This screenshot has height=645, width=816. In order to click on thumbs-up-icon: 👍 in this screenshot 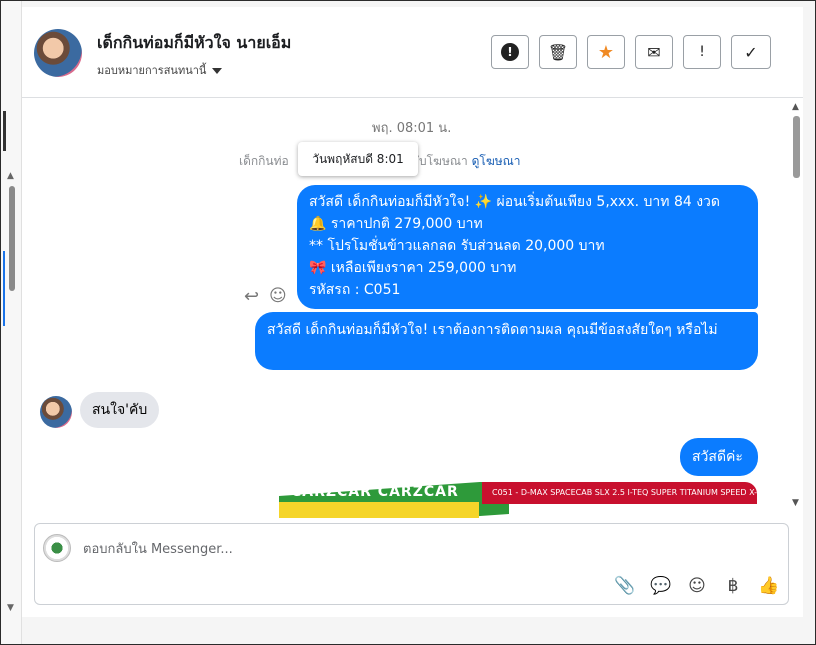, I will do `click(769, 586)`.